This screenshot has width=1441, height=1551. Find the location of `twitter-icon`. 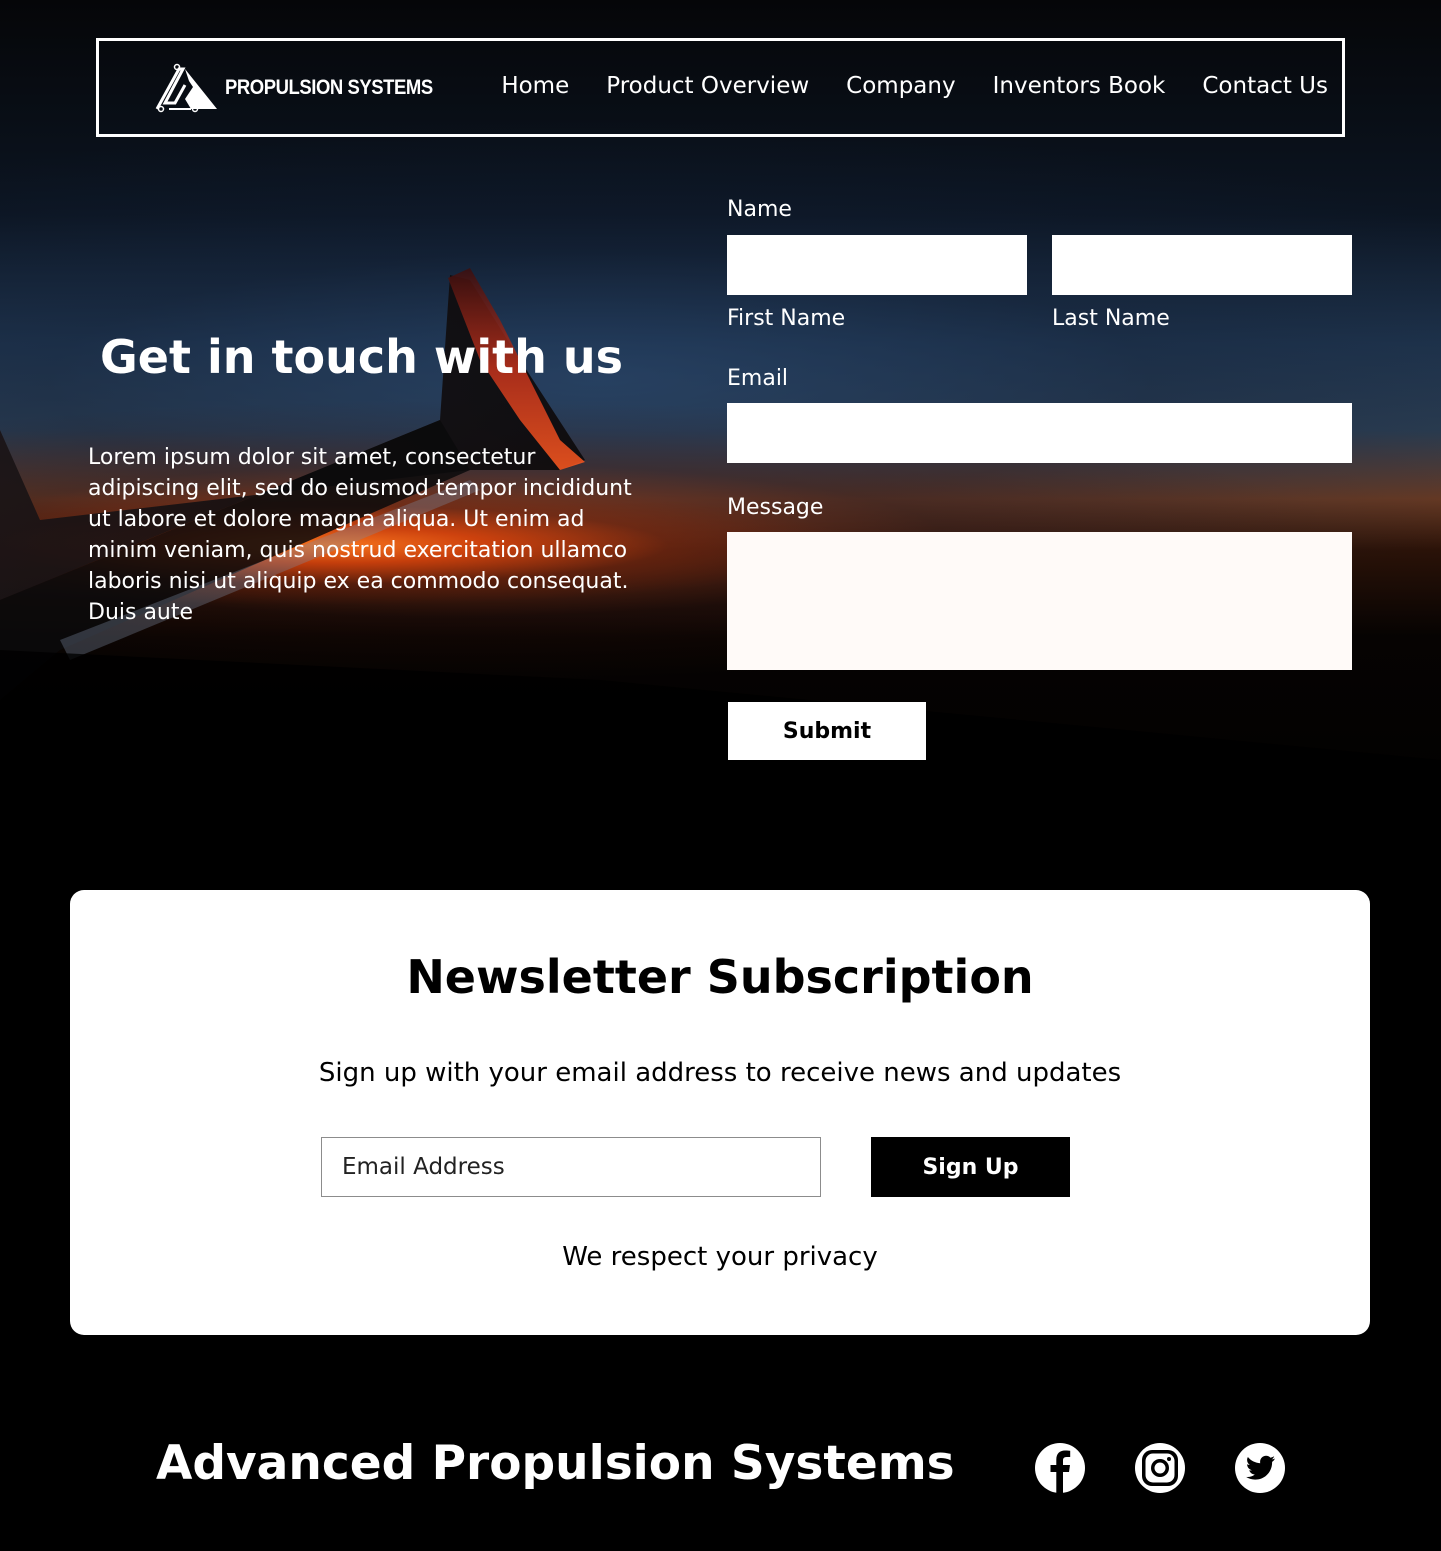

twitter-icon is located at coordinates (1260, 1468).